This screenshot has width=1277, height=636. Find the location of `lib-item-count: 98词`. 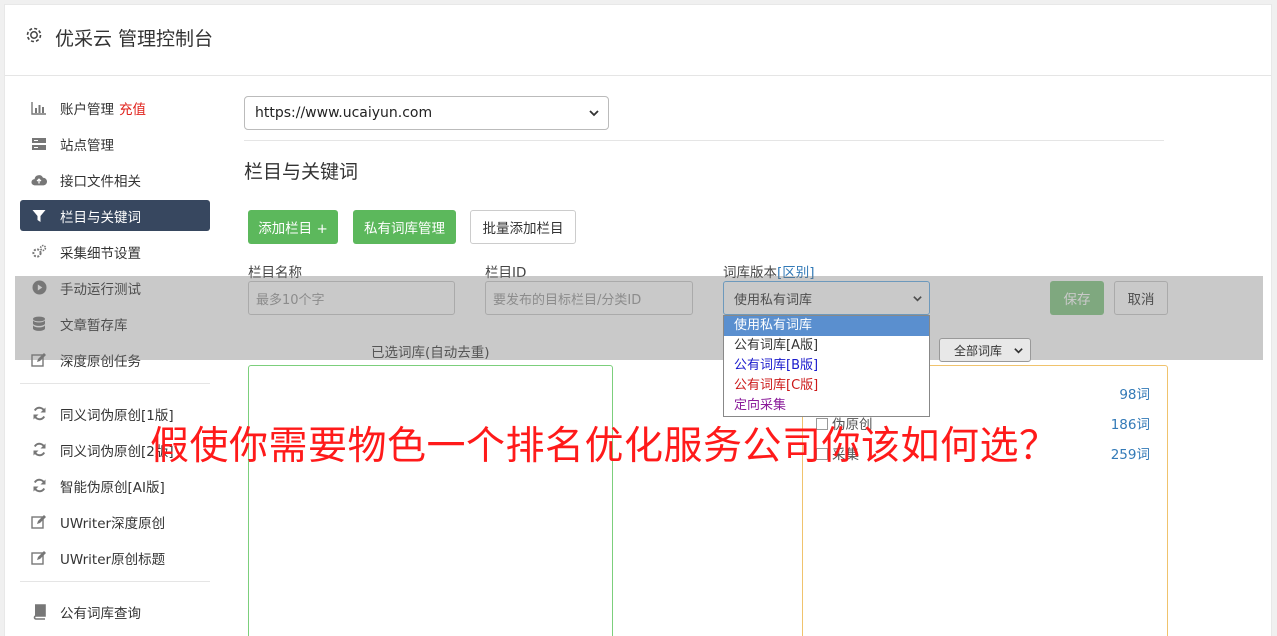

lib-item-count: 98词 is located at coordinates (1134, 395).